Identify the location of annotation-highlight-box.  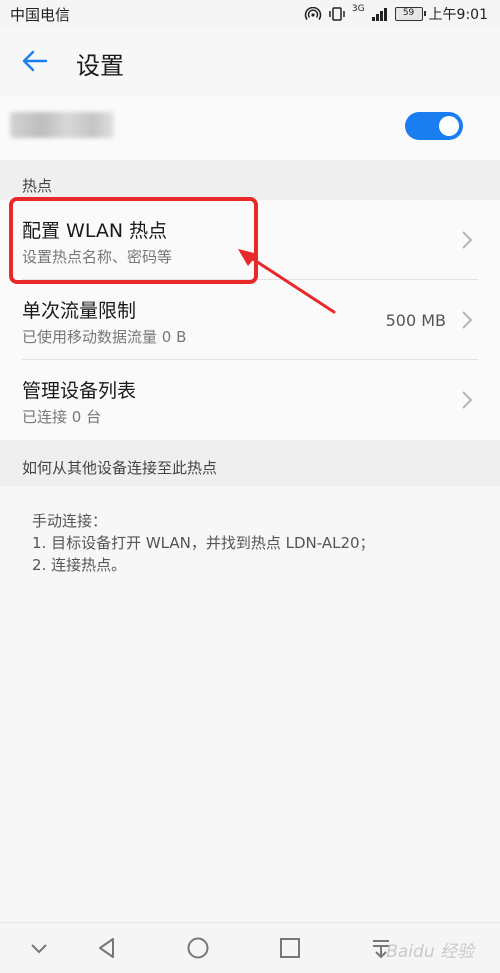
(133, 240).